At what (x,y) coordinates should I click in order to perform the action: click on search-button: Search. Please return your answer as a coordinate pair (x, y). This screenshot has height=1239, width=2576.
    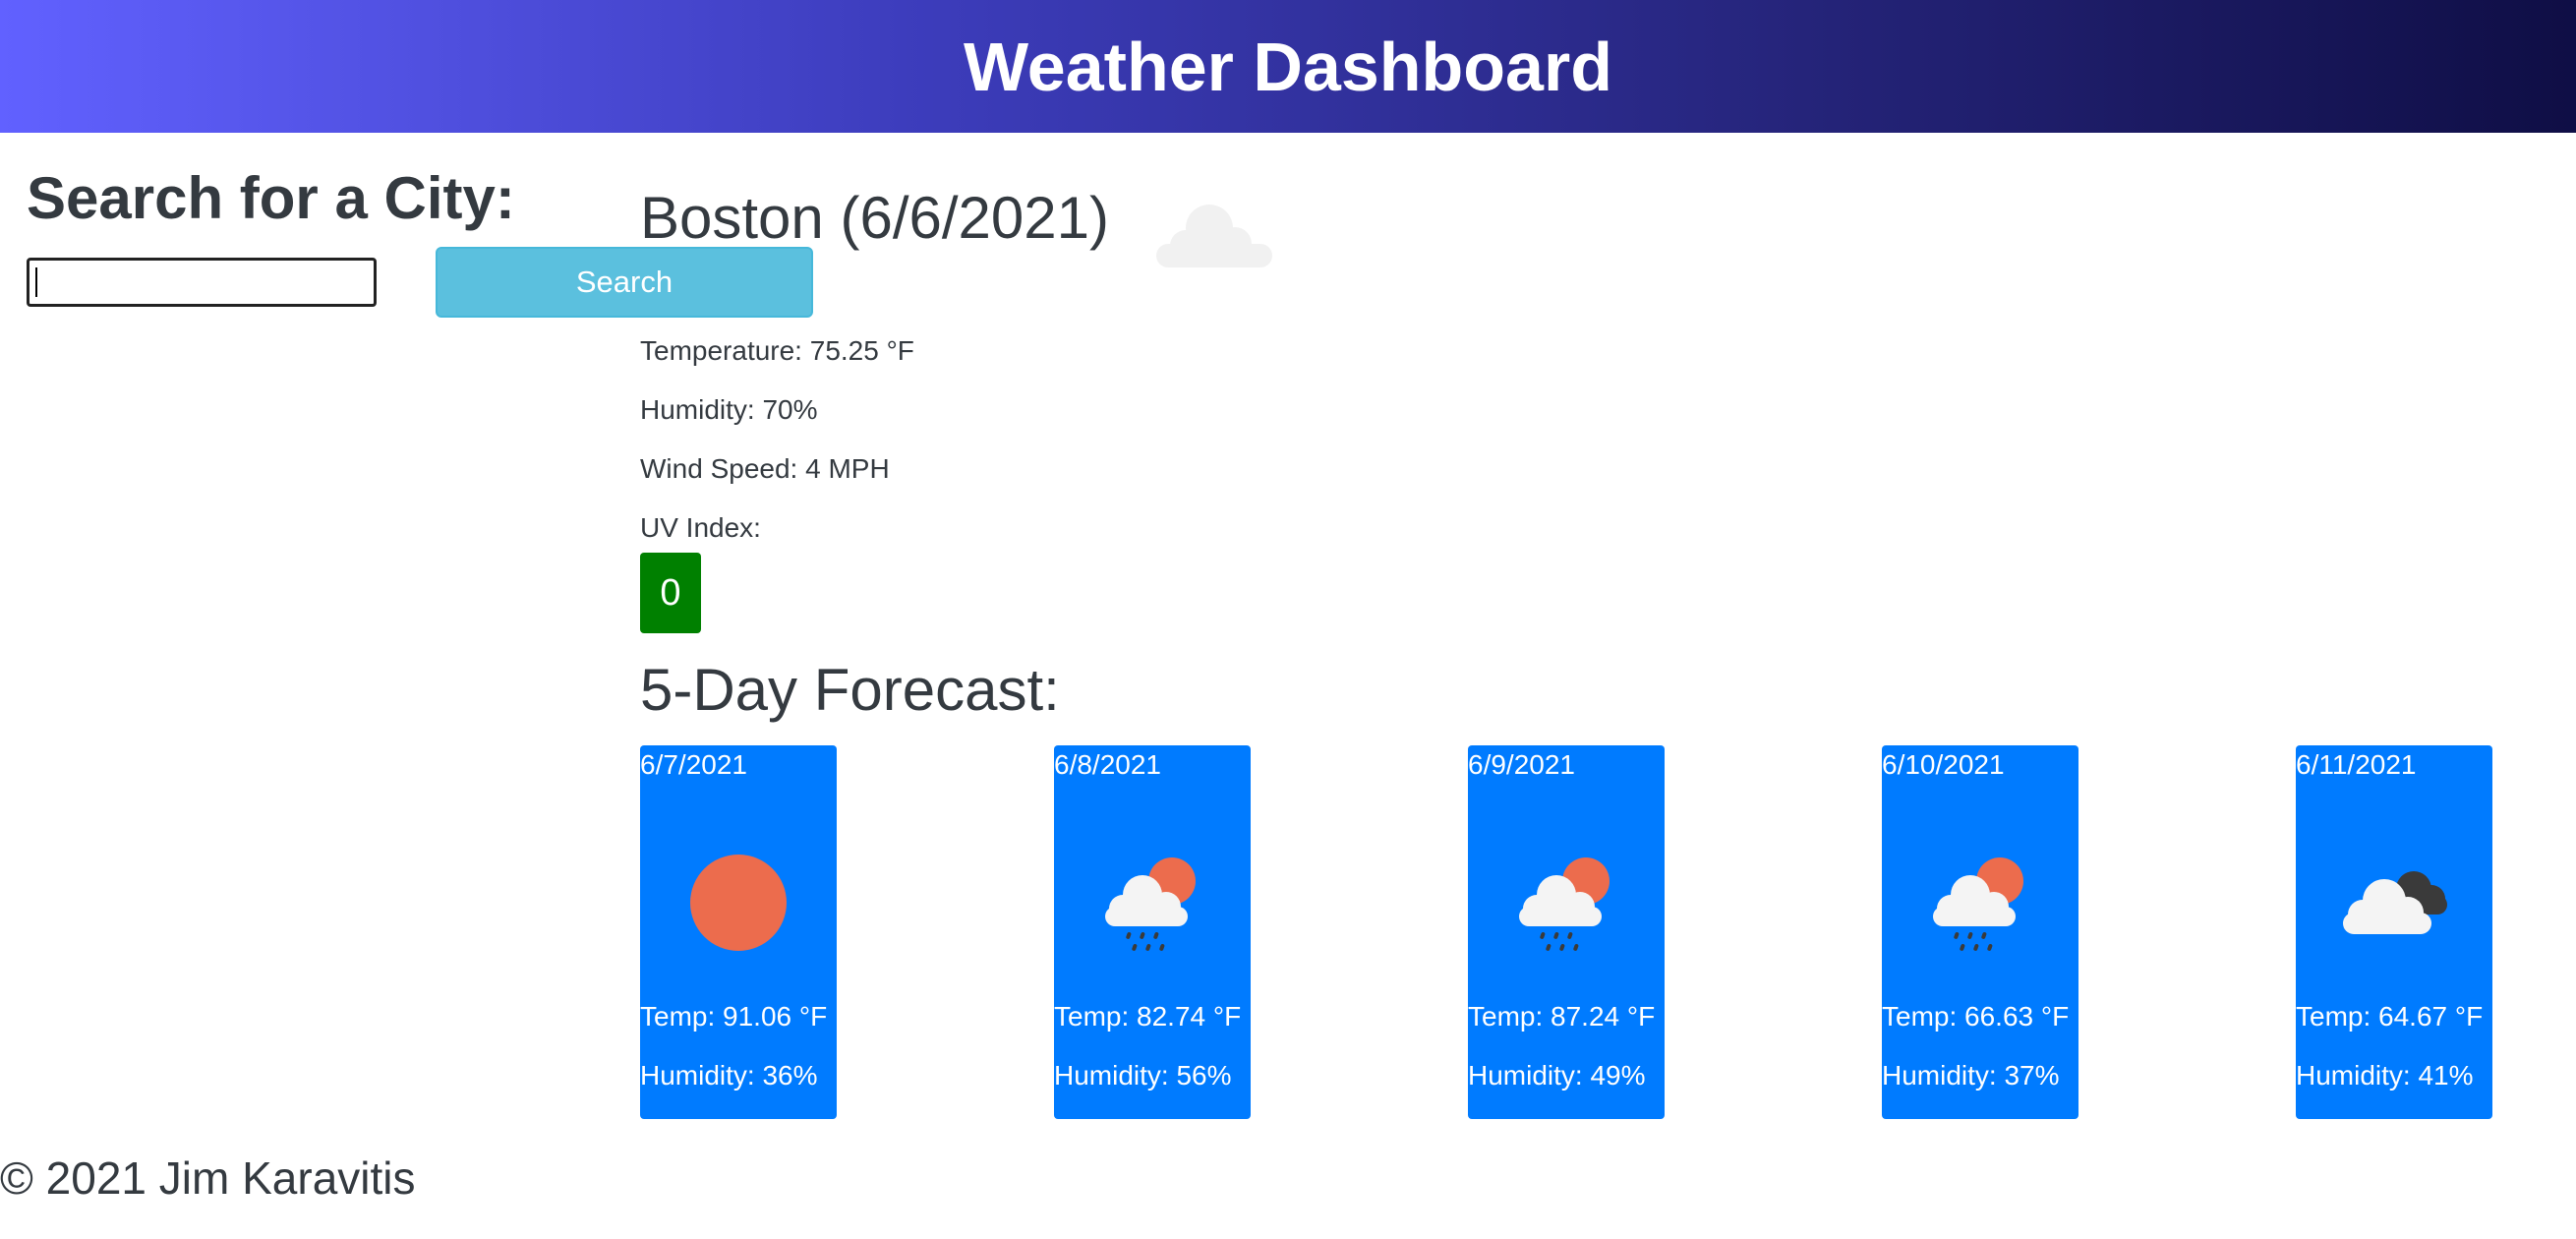
    Looking at the image, I should click on (624, 282).